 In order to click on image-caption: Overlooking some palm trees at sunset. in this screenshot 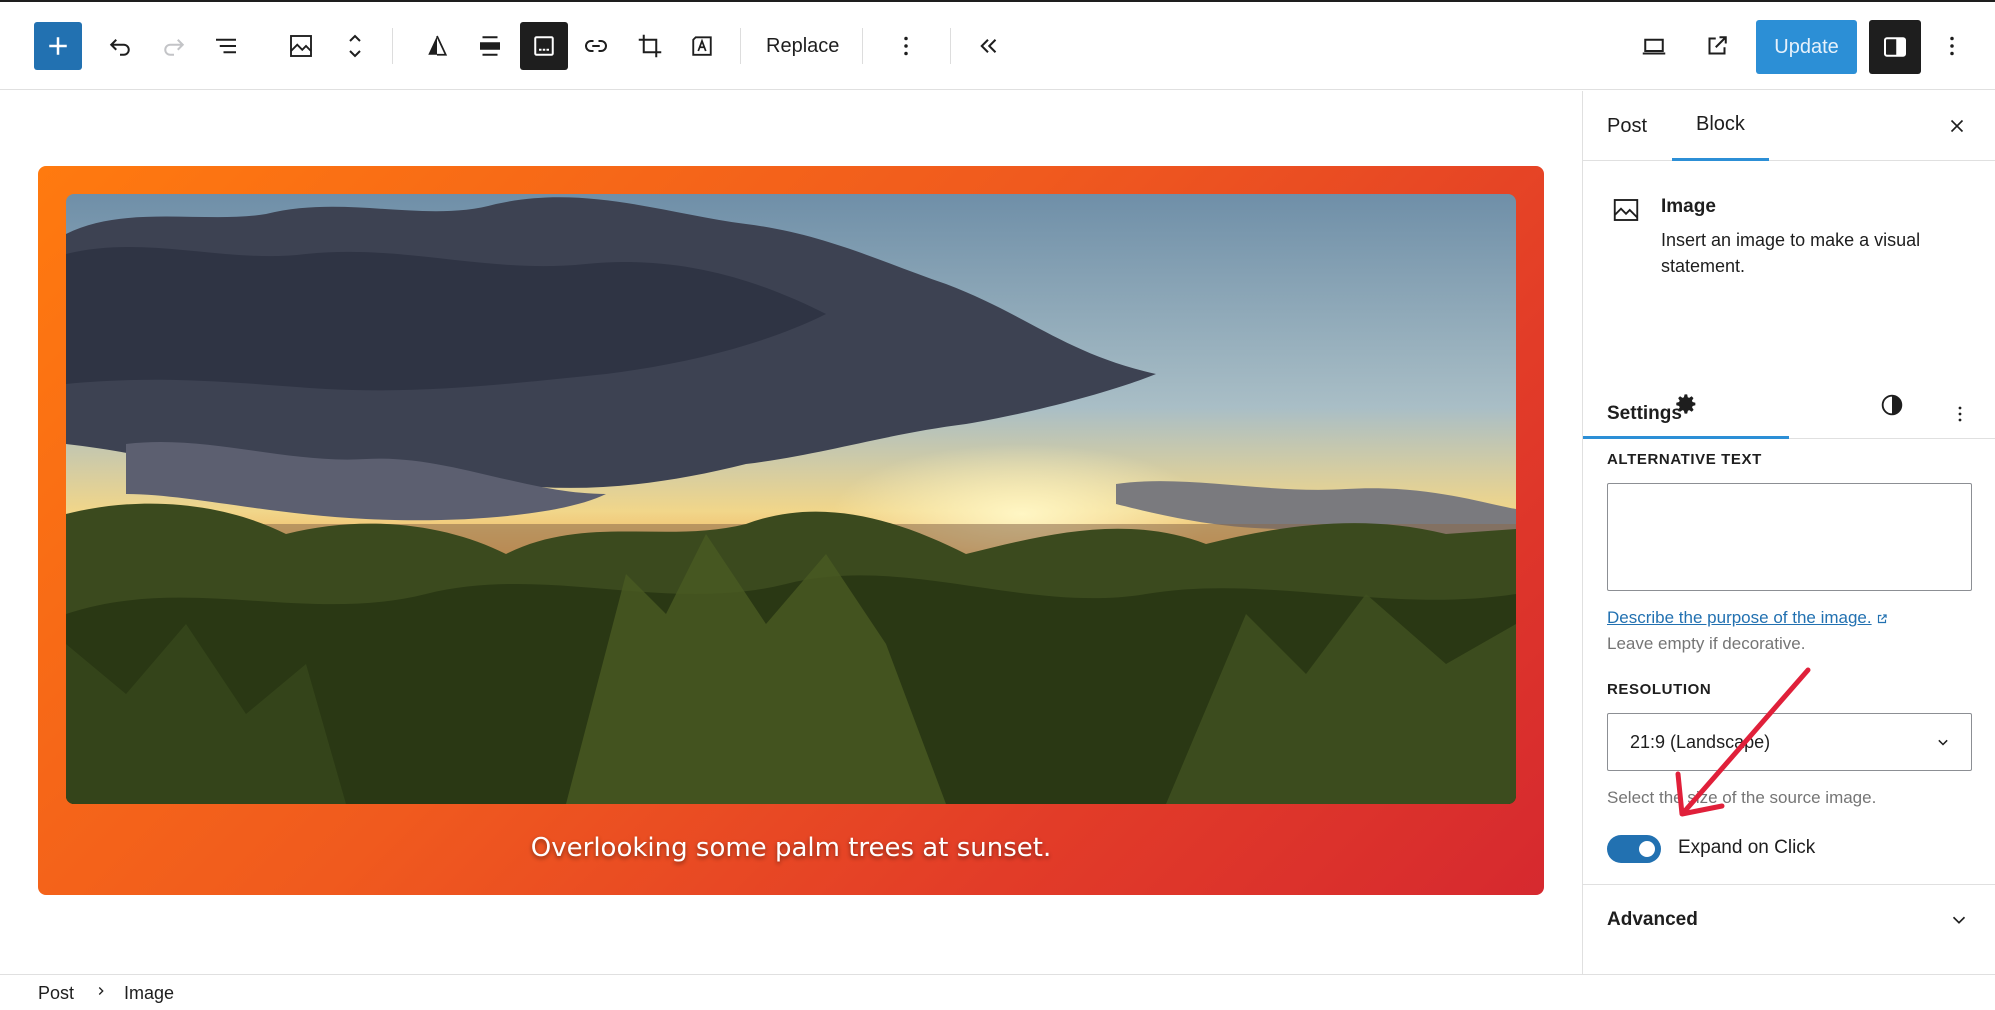, I will do `click(791, 848)`.